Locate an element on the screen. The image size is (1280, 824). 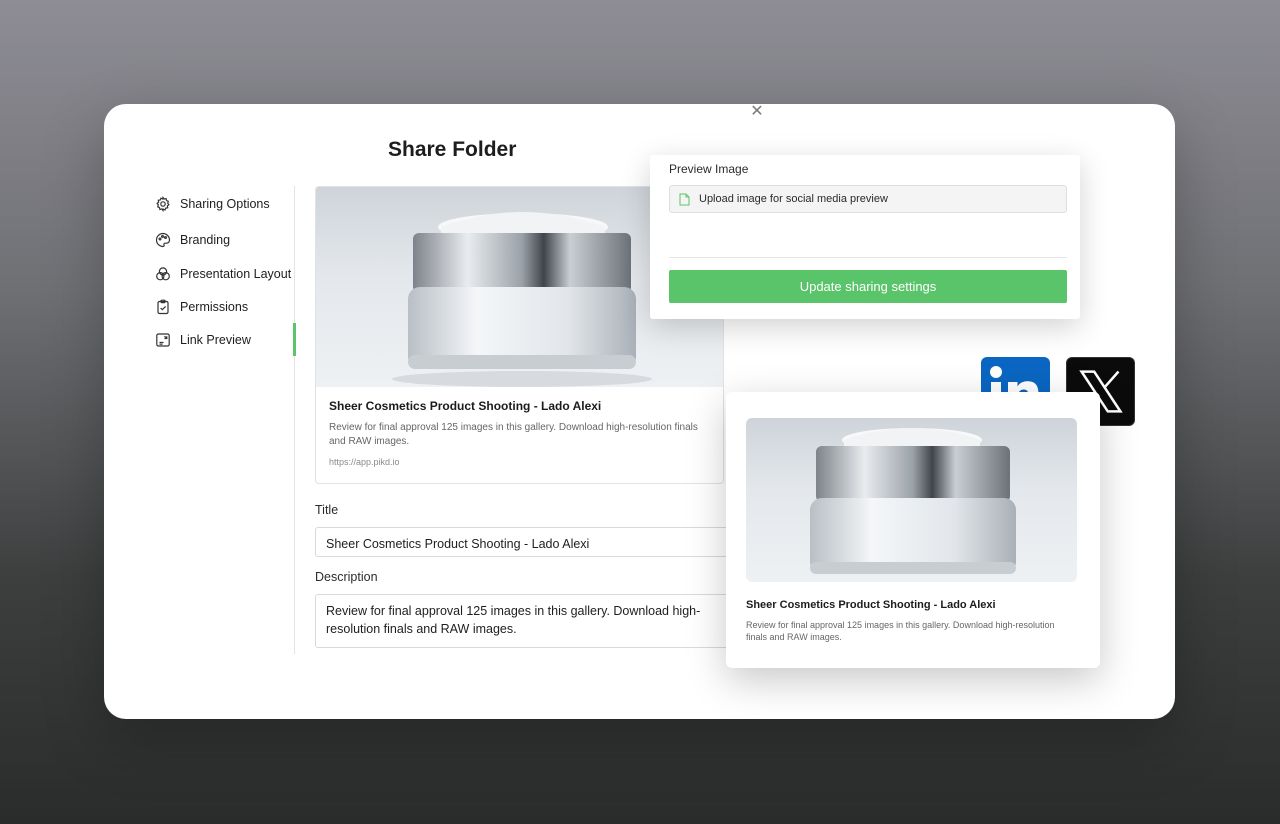
sidebar-item-presentation-layout: Presentation Layout is located at coordinates (223, 274).